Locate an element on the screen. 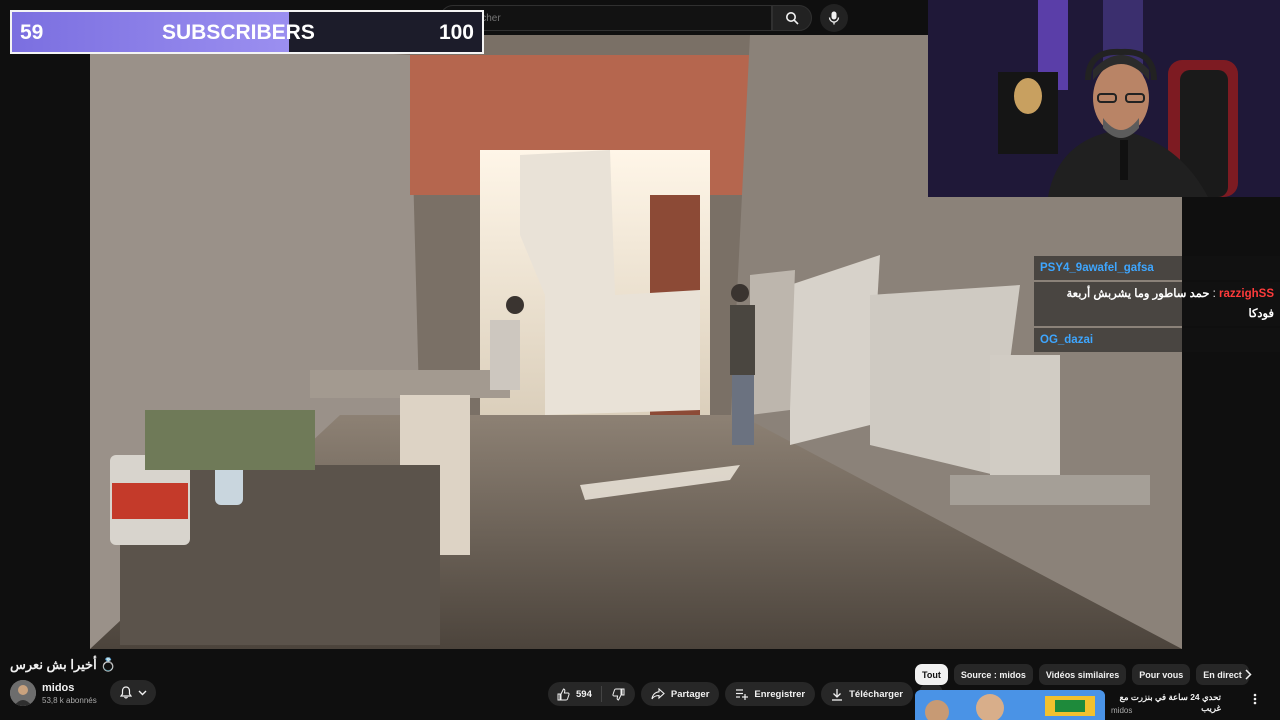  subscriber-goal-target: 100 is located at coordinates (456, 32).